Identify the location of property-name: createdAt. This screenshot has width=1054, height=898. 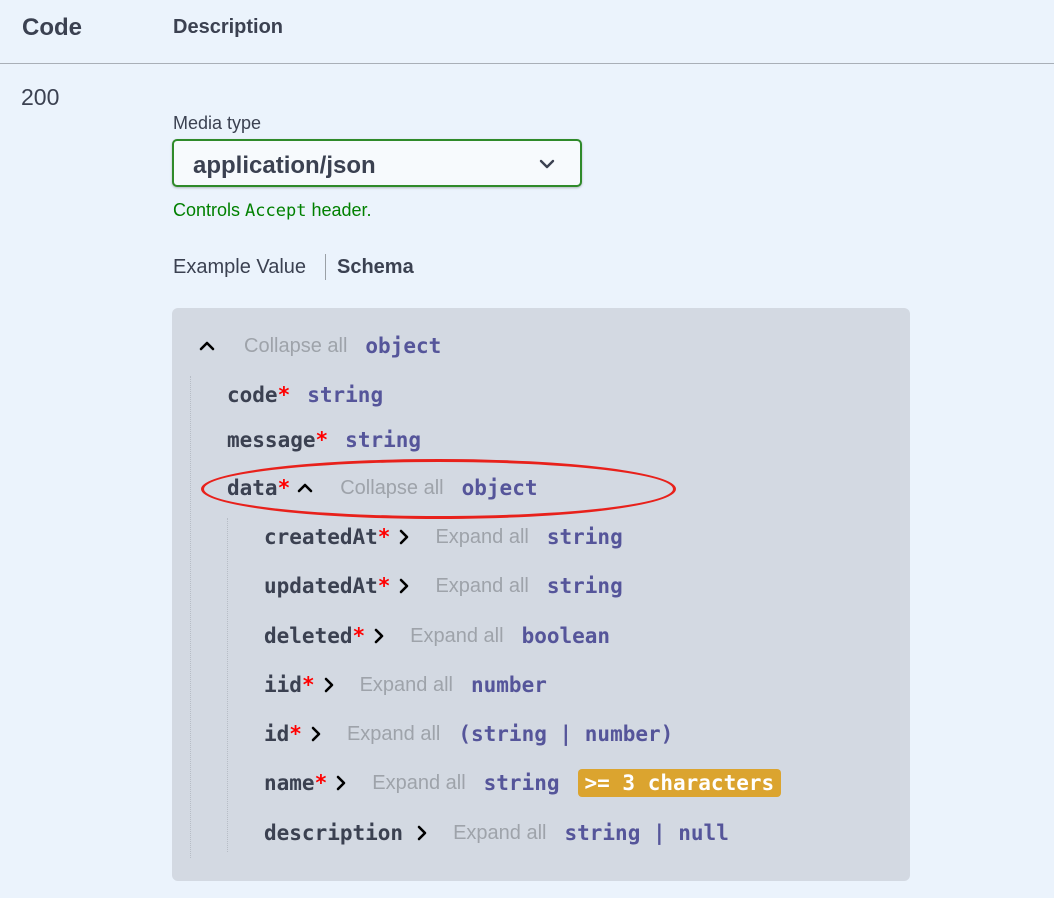
(321, 537).